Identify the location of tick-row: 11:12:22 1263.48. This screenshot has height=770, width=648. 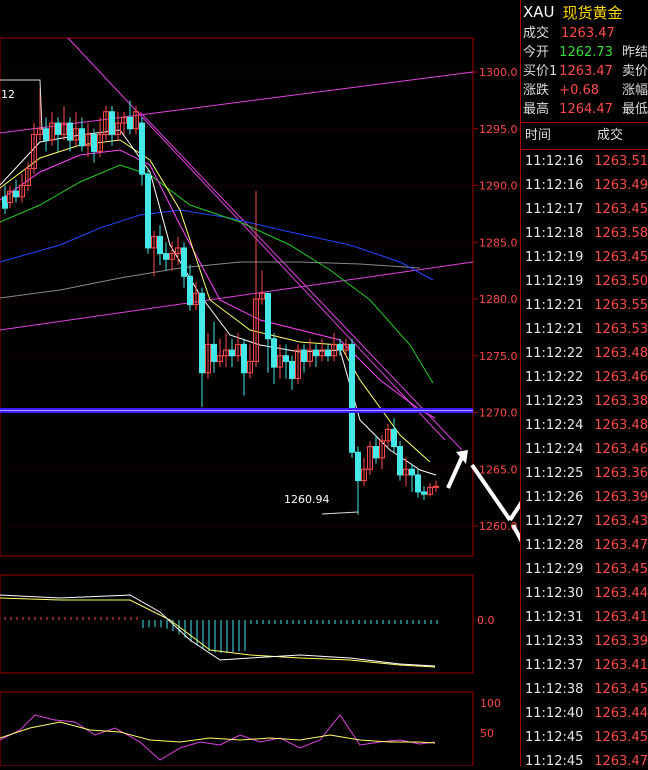
(584, 354).